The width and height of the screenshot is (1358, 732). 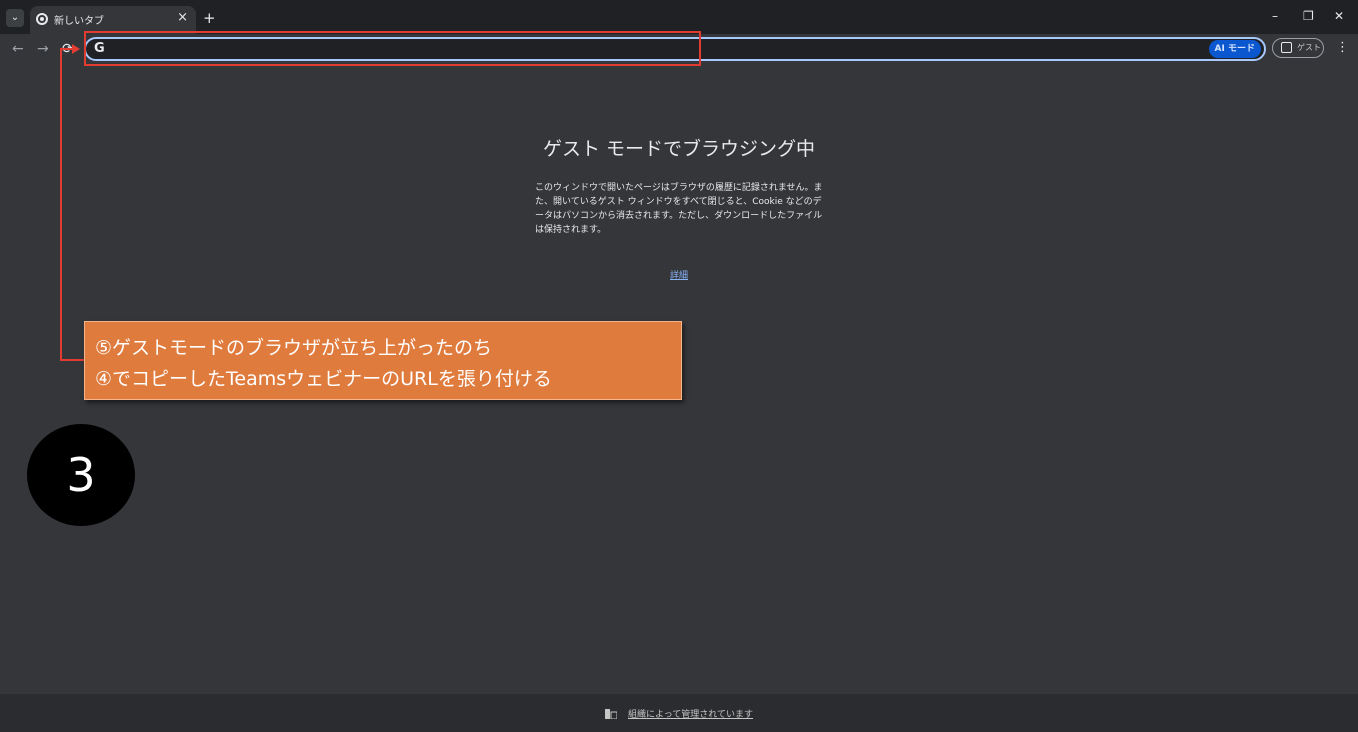 I want to click on callout-line-1: ⑤ゲストモードのブラウザが立ち上がったのち, so click(x=294, y=348).